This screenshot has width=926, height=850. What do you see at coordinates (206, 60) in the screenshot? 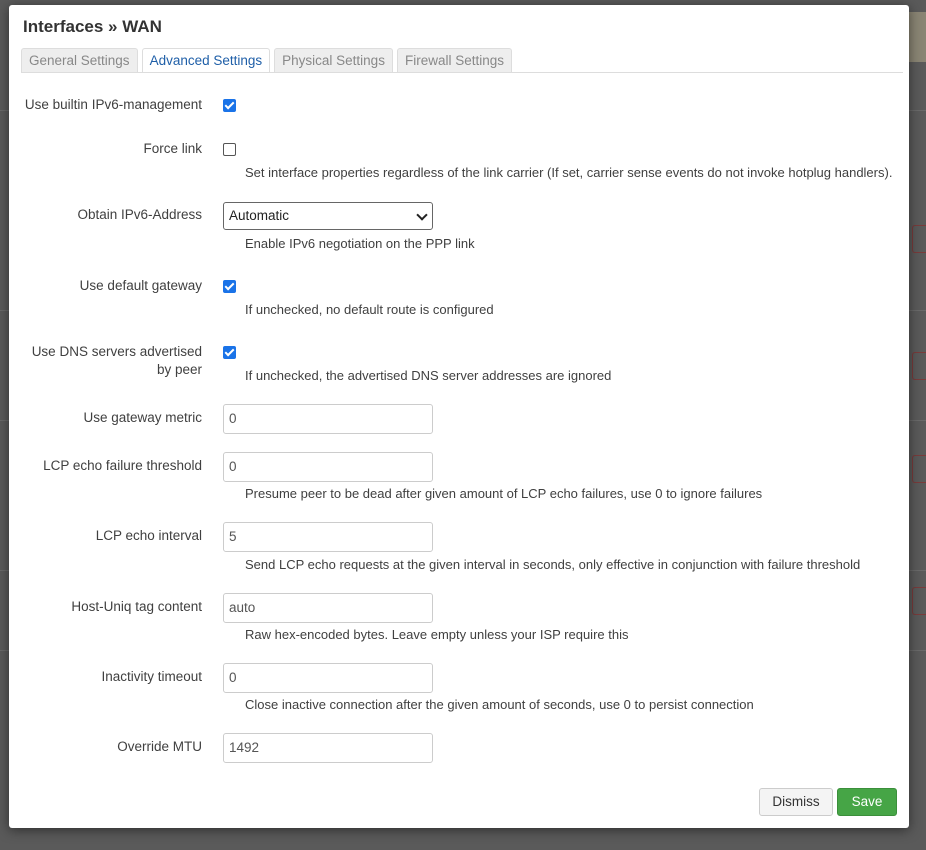
I see `tab-advanced-settings: Advanced Settings` at bounding box center [206, 60].